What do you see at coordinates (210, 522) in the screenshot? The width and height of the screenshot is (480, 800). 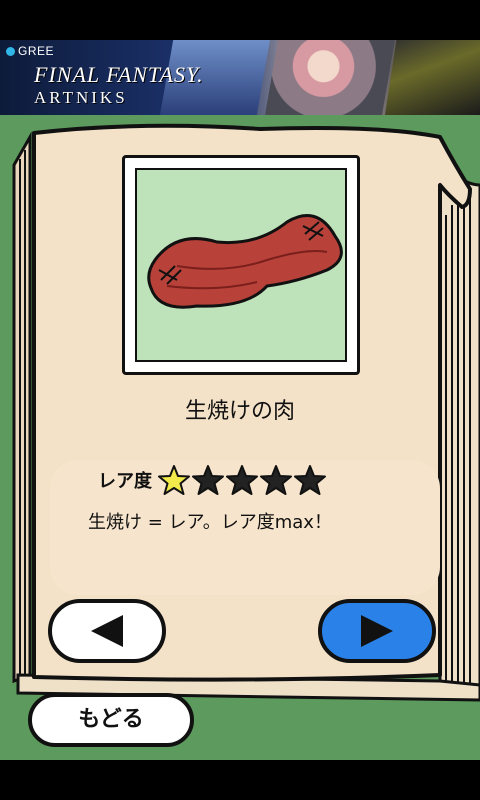 I see `item-description: 生焼け = レア。レア度max！` at bounding box center [210, 522].